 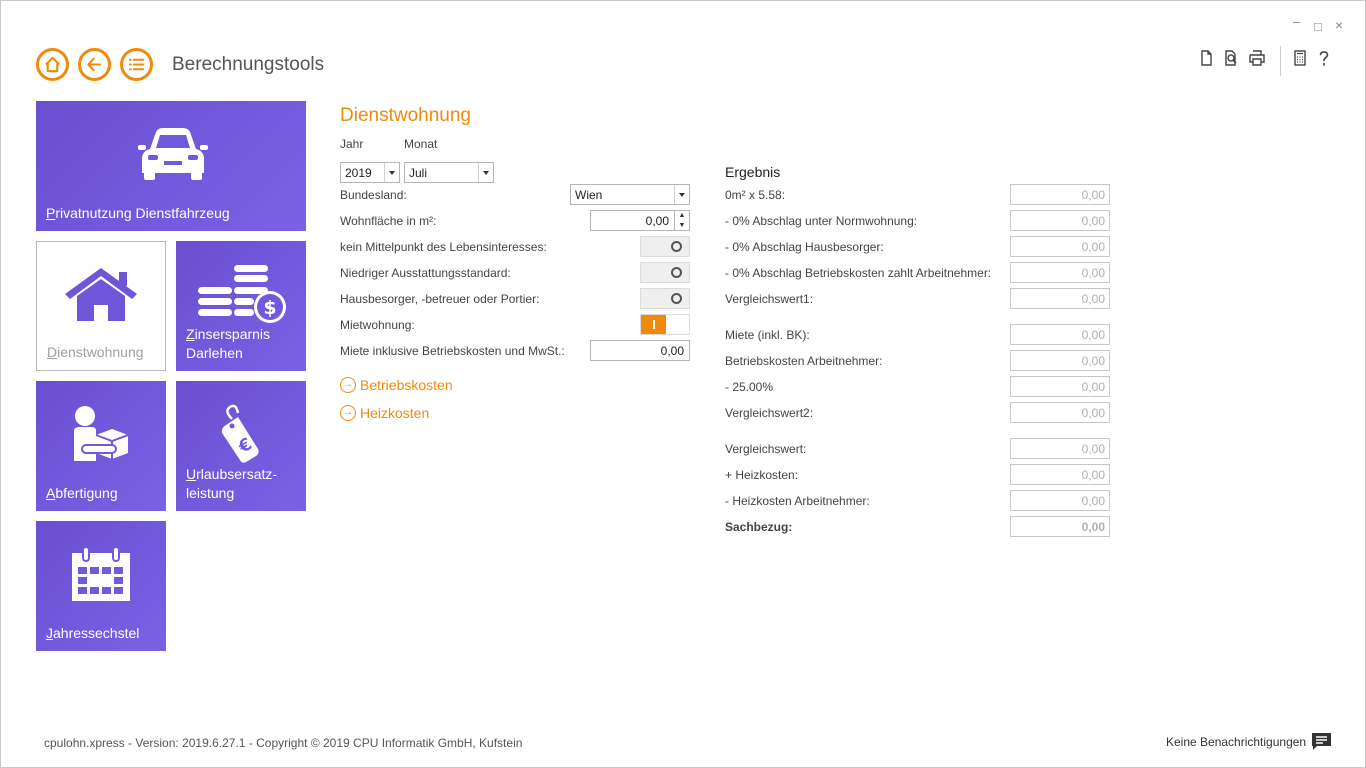 What do you see at coordinates (1231, 58) in the screenshot?
I see `search-document-icon` at bounding box center [1231, 58].